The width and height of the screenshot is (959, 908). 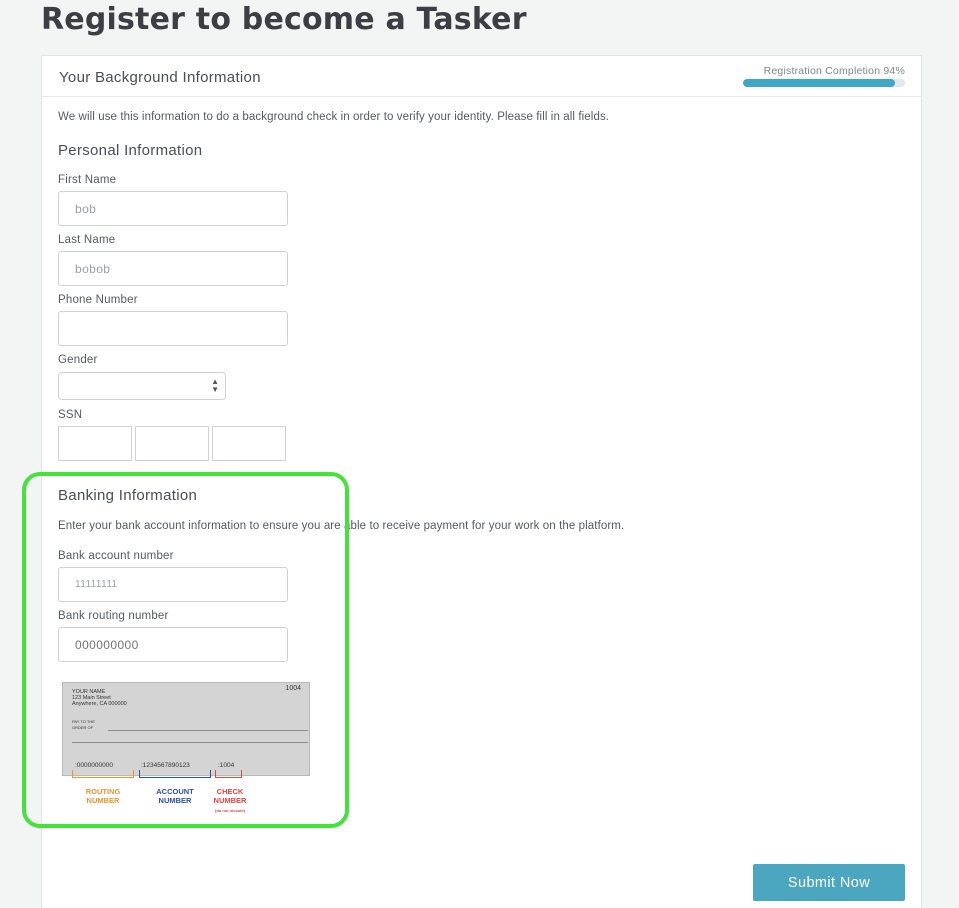 What do you see at coordinates (173, 584) in the screenshot?
I see `bank-account-input` at bounding box center [173, 584].